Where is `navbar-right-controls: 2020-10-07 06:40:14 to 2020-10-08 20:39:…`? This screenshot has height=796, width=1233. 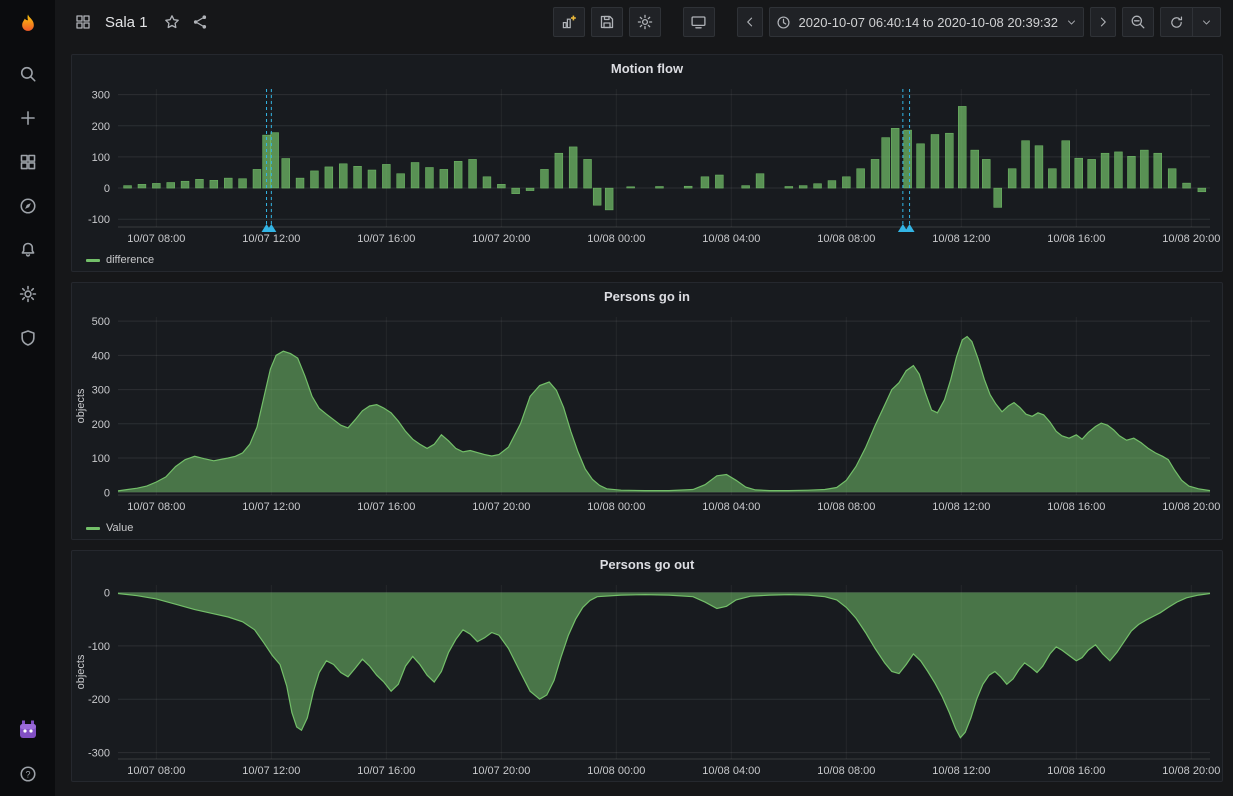
navbar-right-controls: 2020-10-07 06:40:14 to 2020-10-08 20:39:… is located at coordinates (886, 22).